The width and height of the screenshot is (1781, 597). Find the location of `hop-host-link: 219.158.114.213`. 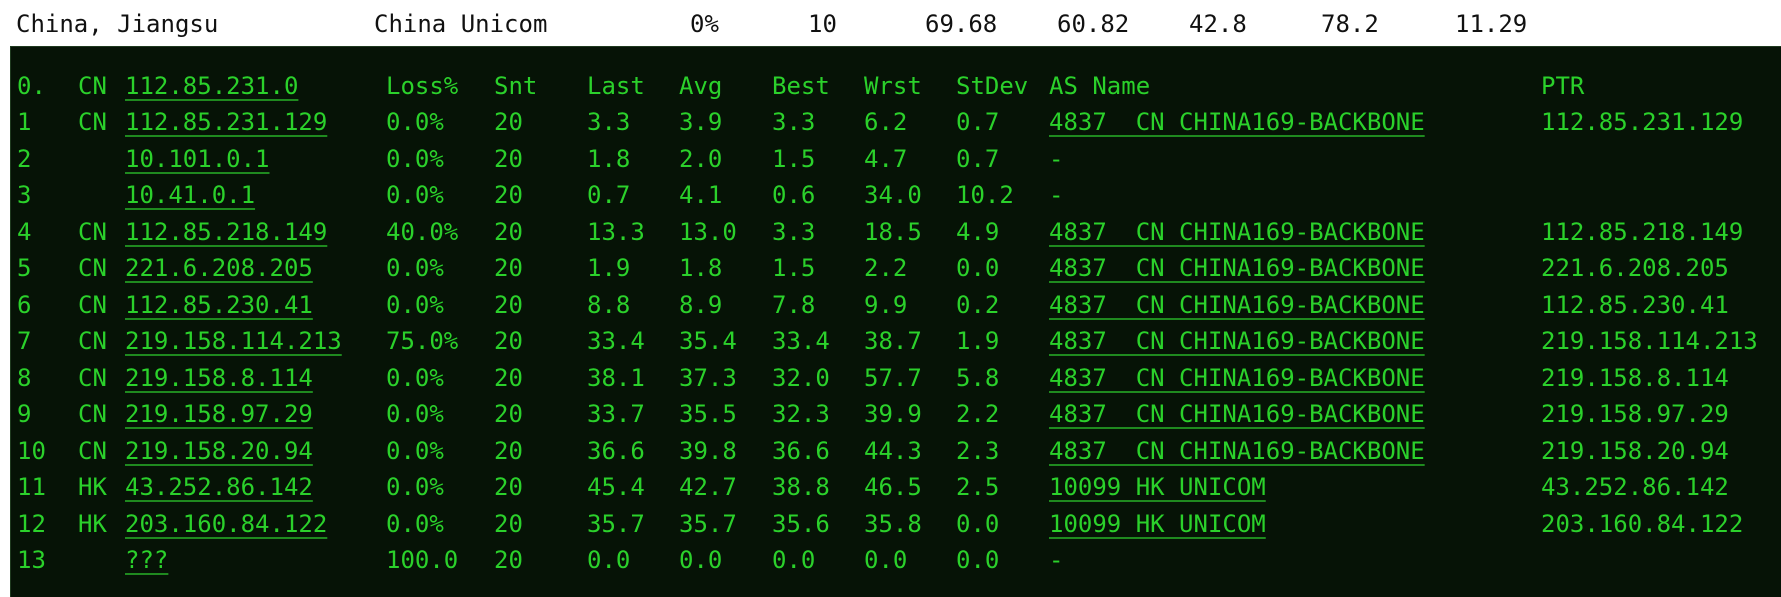

hop-host-link: 219.158.114.213 is located at coordinates (233, 341).